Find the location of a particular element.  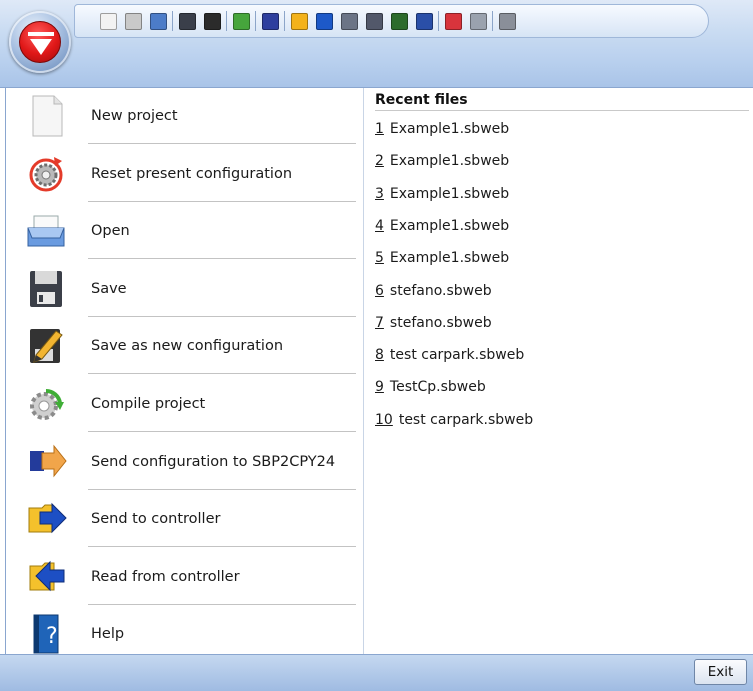

send-controller-toolbar-button is located at coordinates (299, 21).